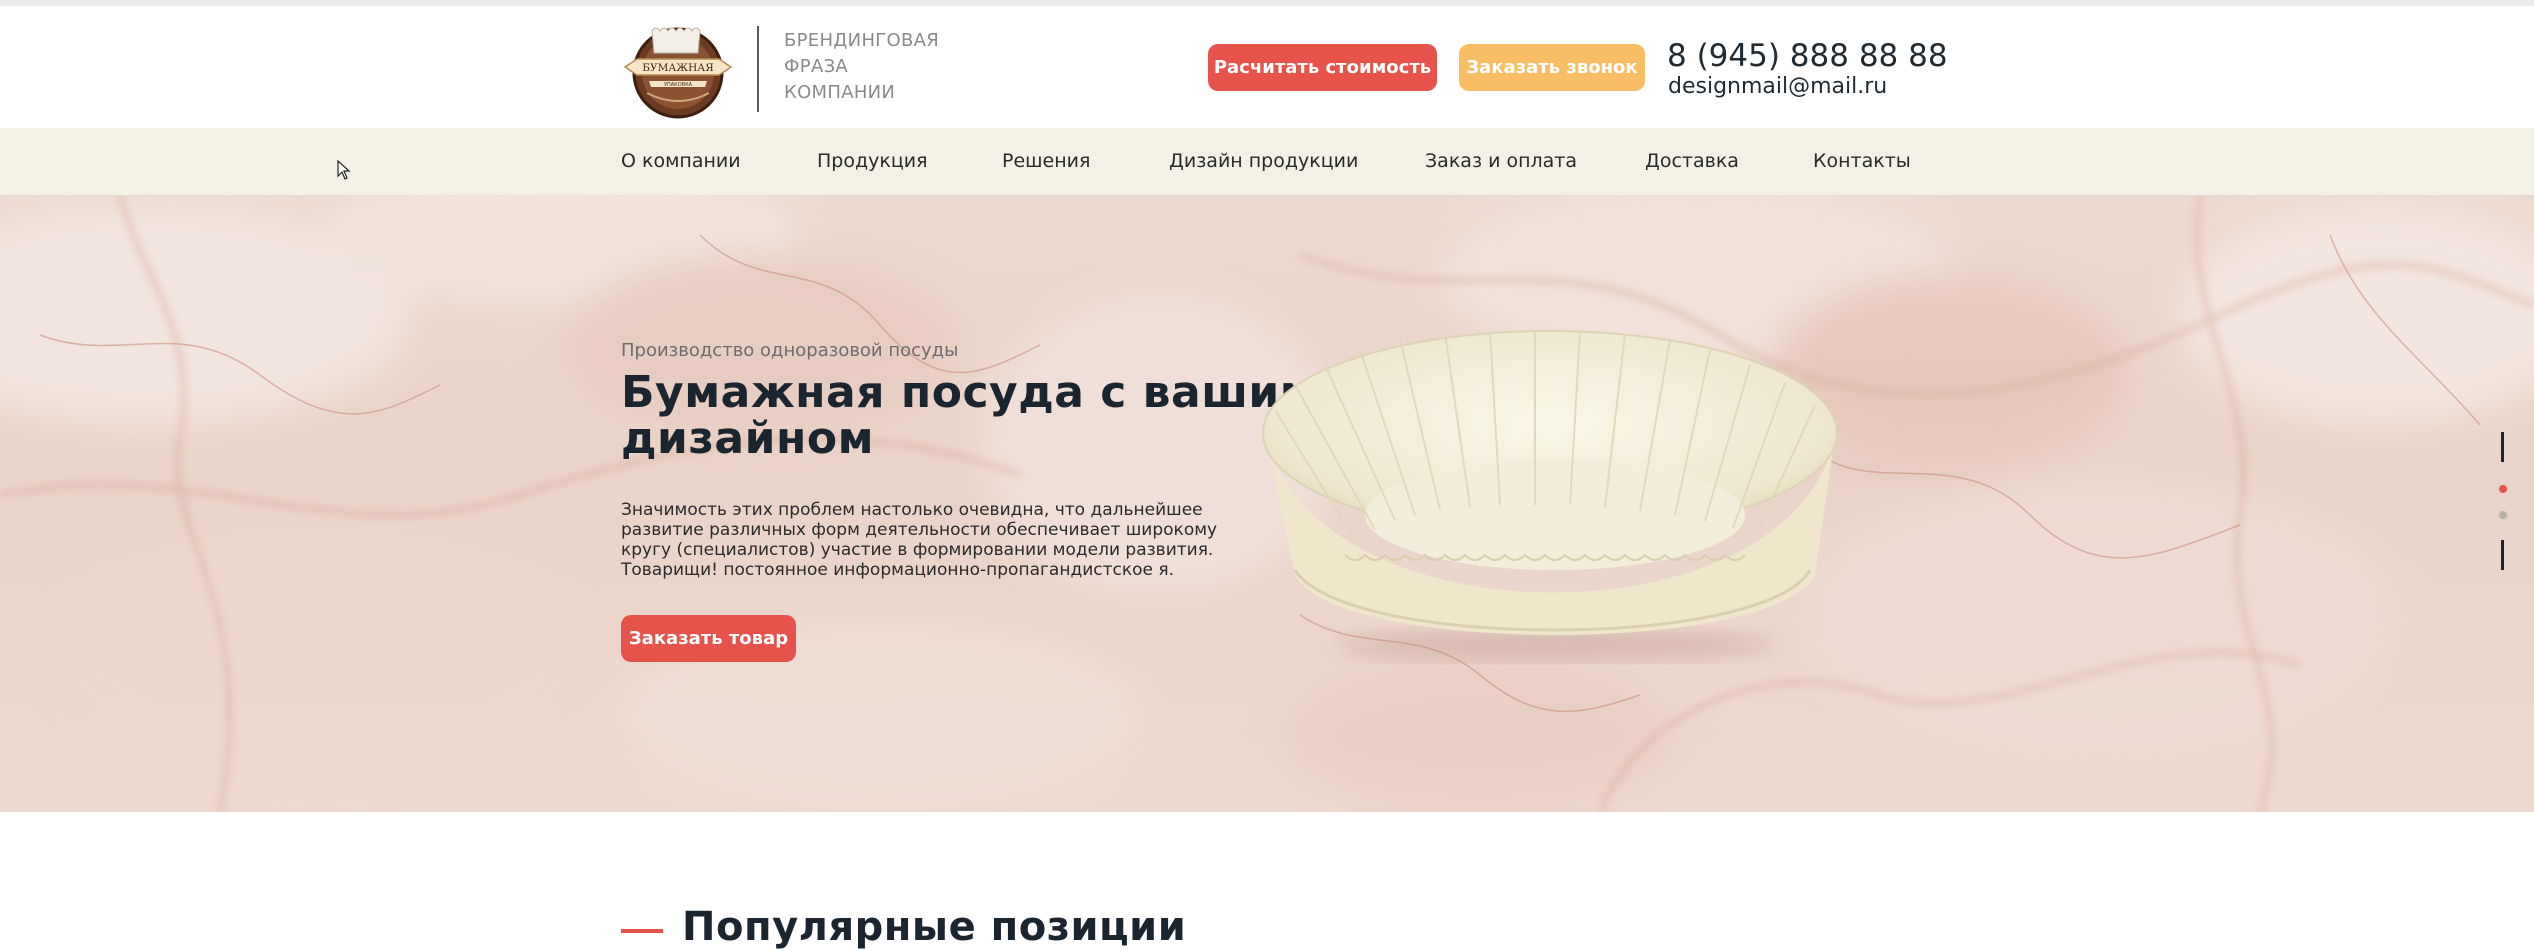 The width and height of the screenshot is (2534, 950). What do you see at coordinates (1501, 161) in the screenshot?
I see `nav-item-order-payment: Заказ и оплата` at bounding box center [1501, 161].